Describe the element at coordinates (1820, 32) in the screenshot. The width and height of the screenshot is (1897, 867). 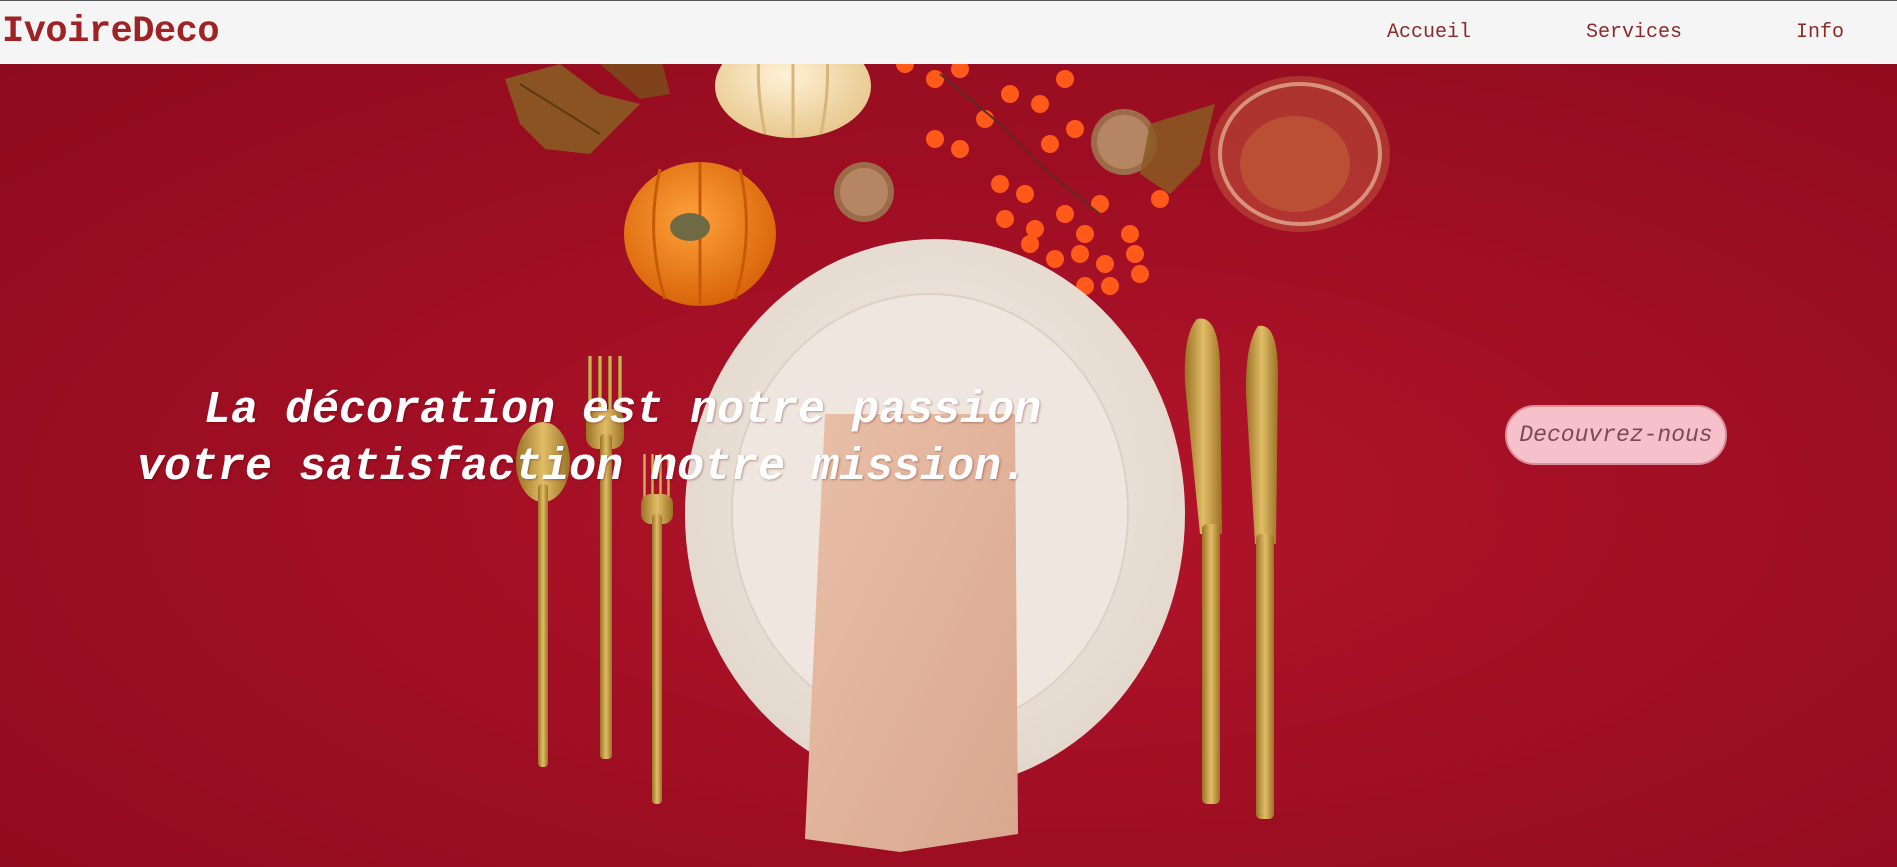
I see `nav-link-info: Info` at that location.